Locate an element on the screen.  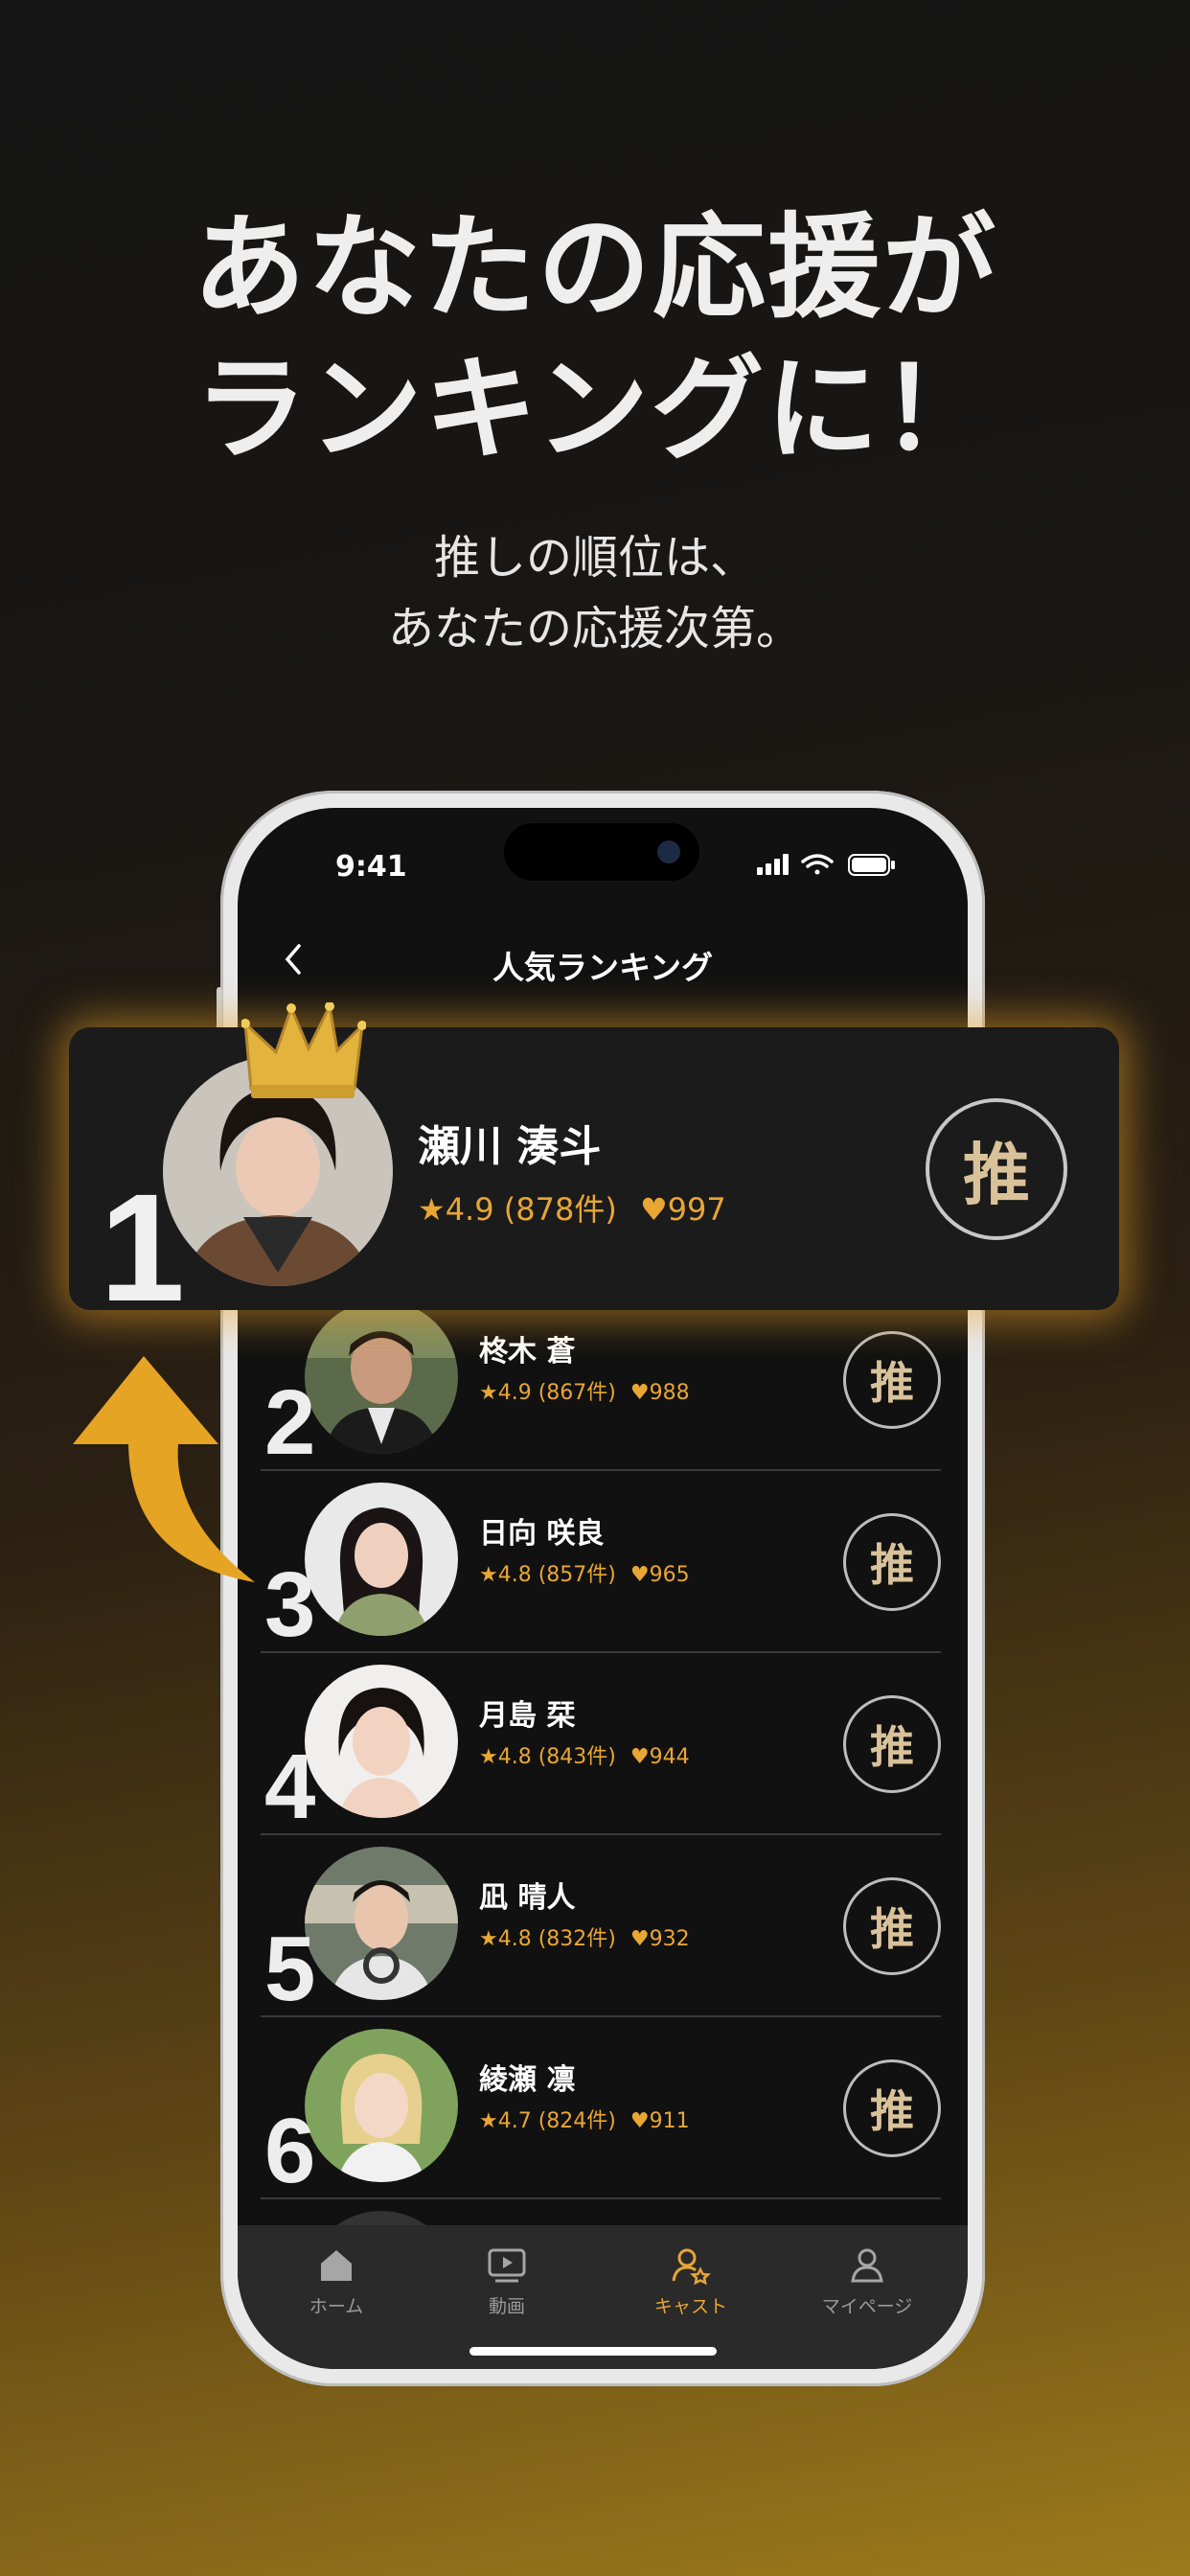
status-time: 9:41 is located at coordinates (371, 867).